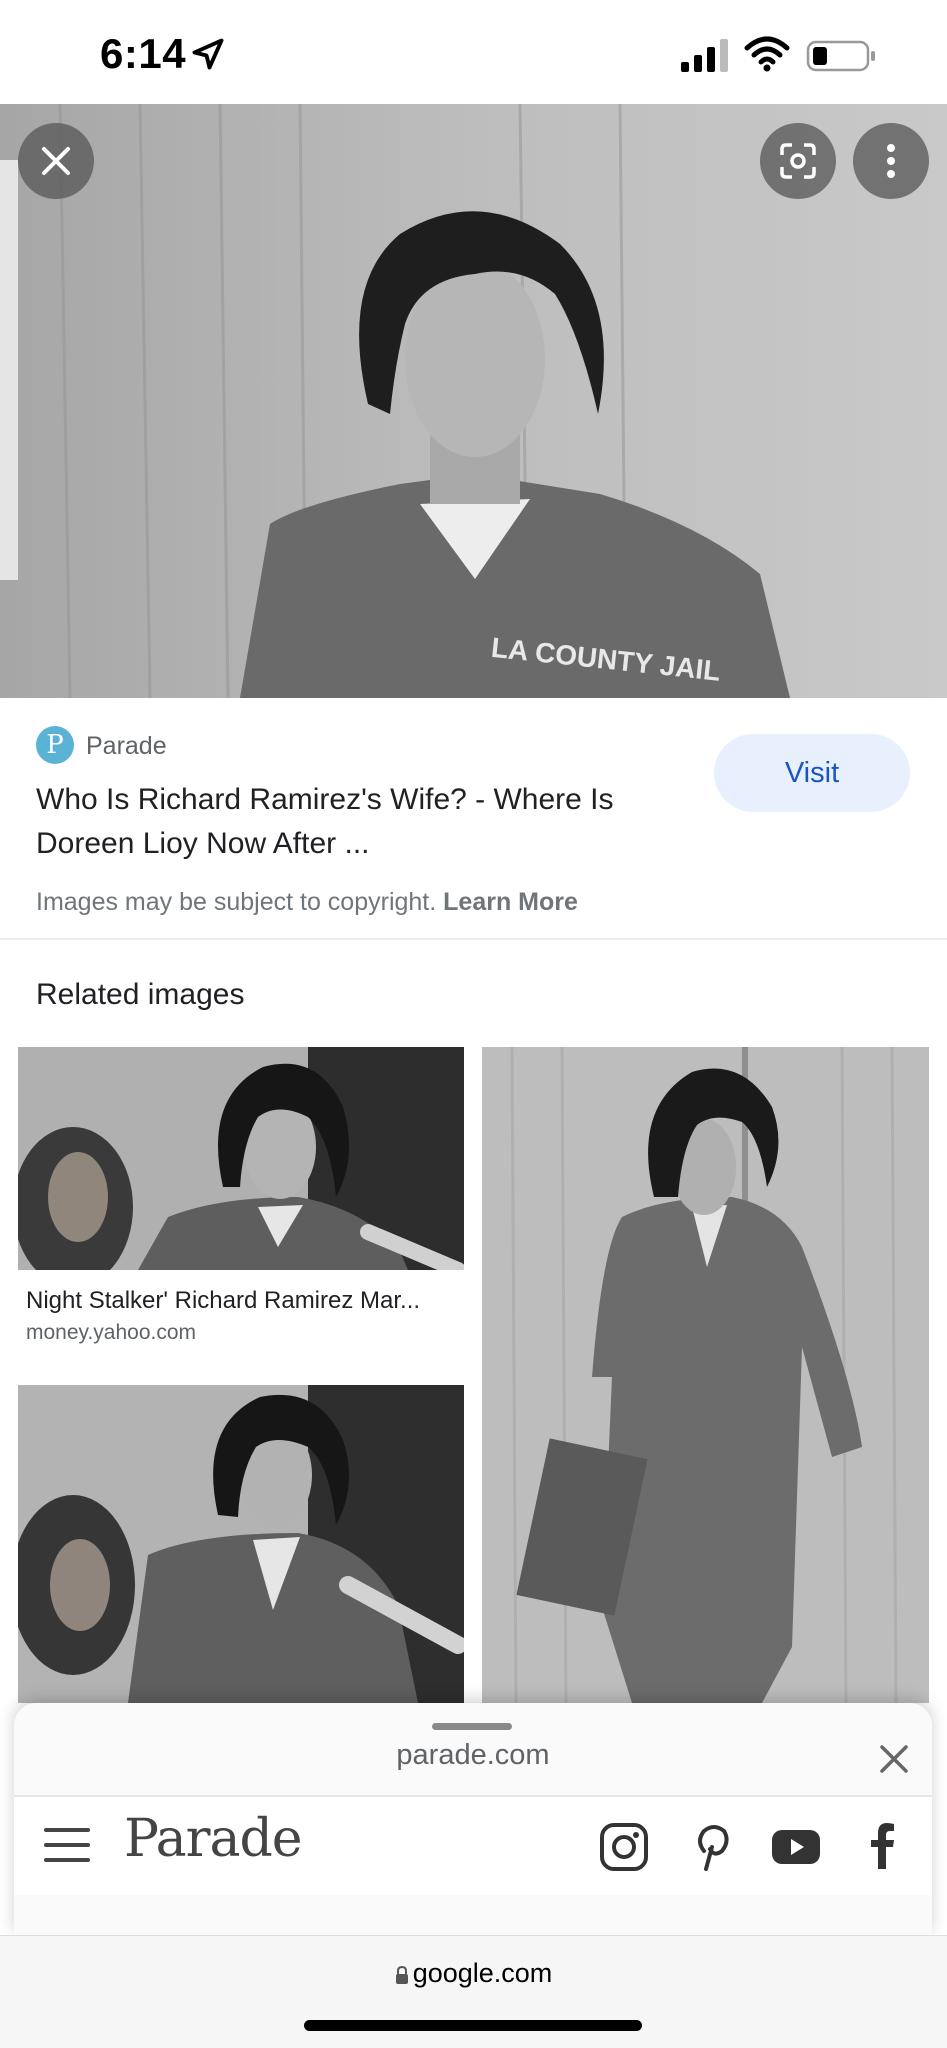 The image size is (947, 2048). Describe the element at coordinates (236, 902) in the screenshot. I see `copyright-text: Images may be subject to copyright.` at that location.